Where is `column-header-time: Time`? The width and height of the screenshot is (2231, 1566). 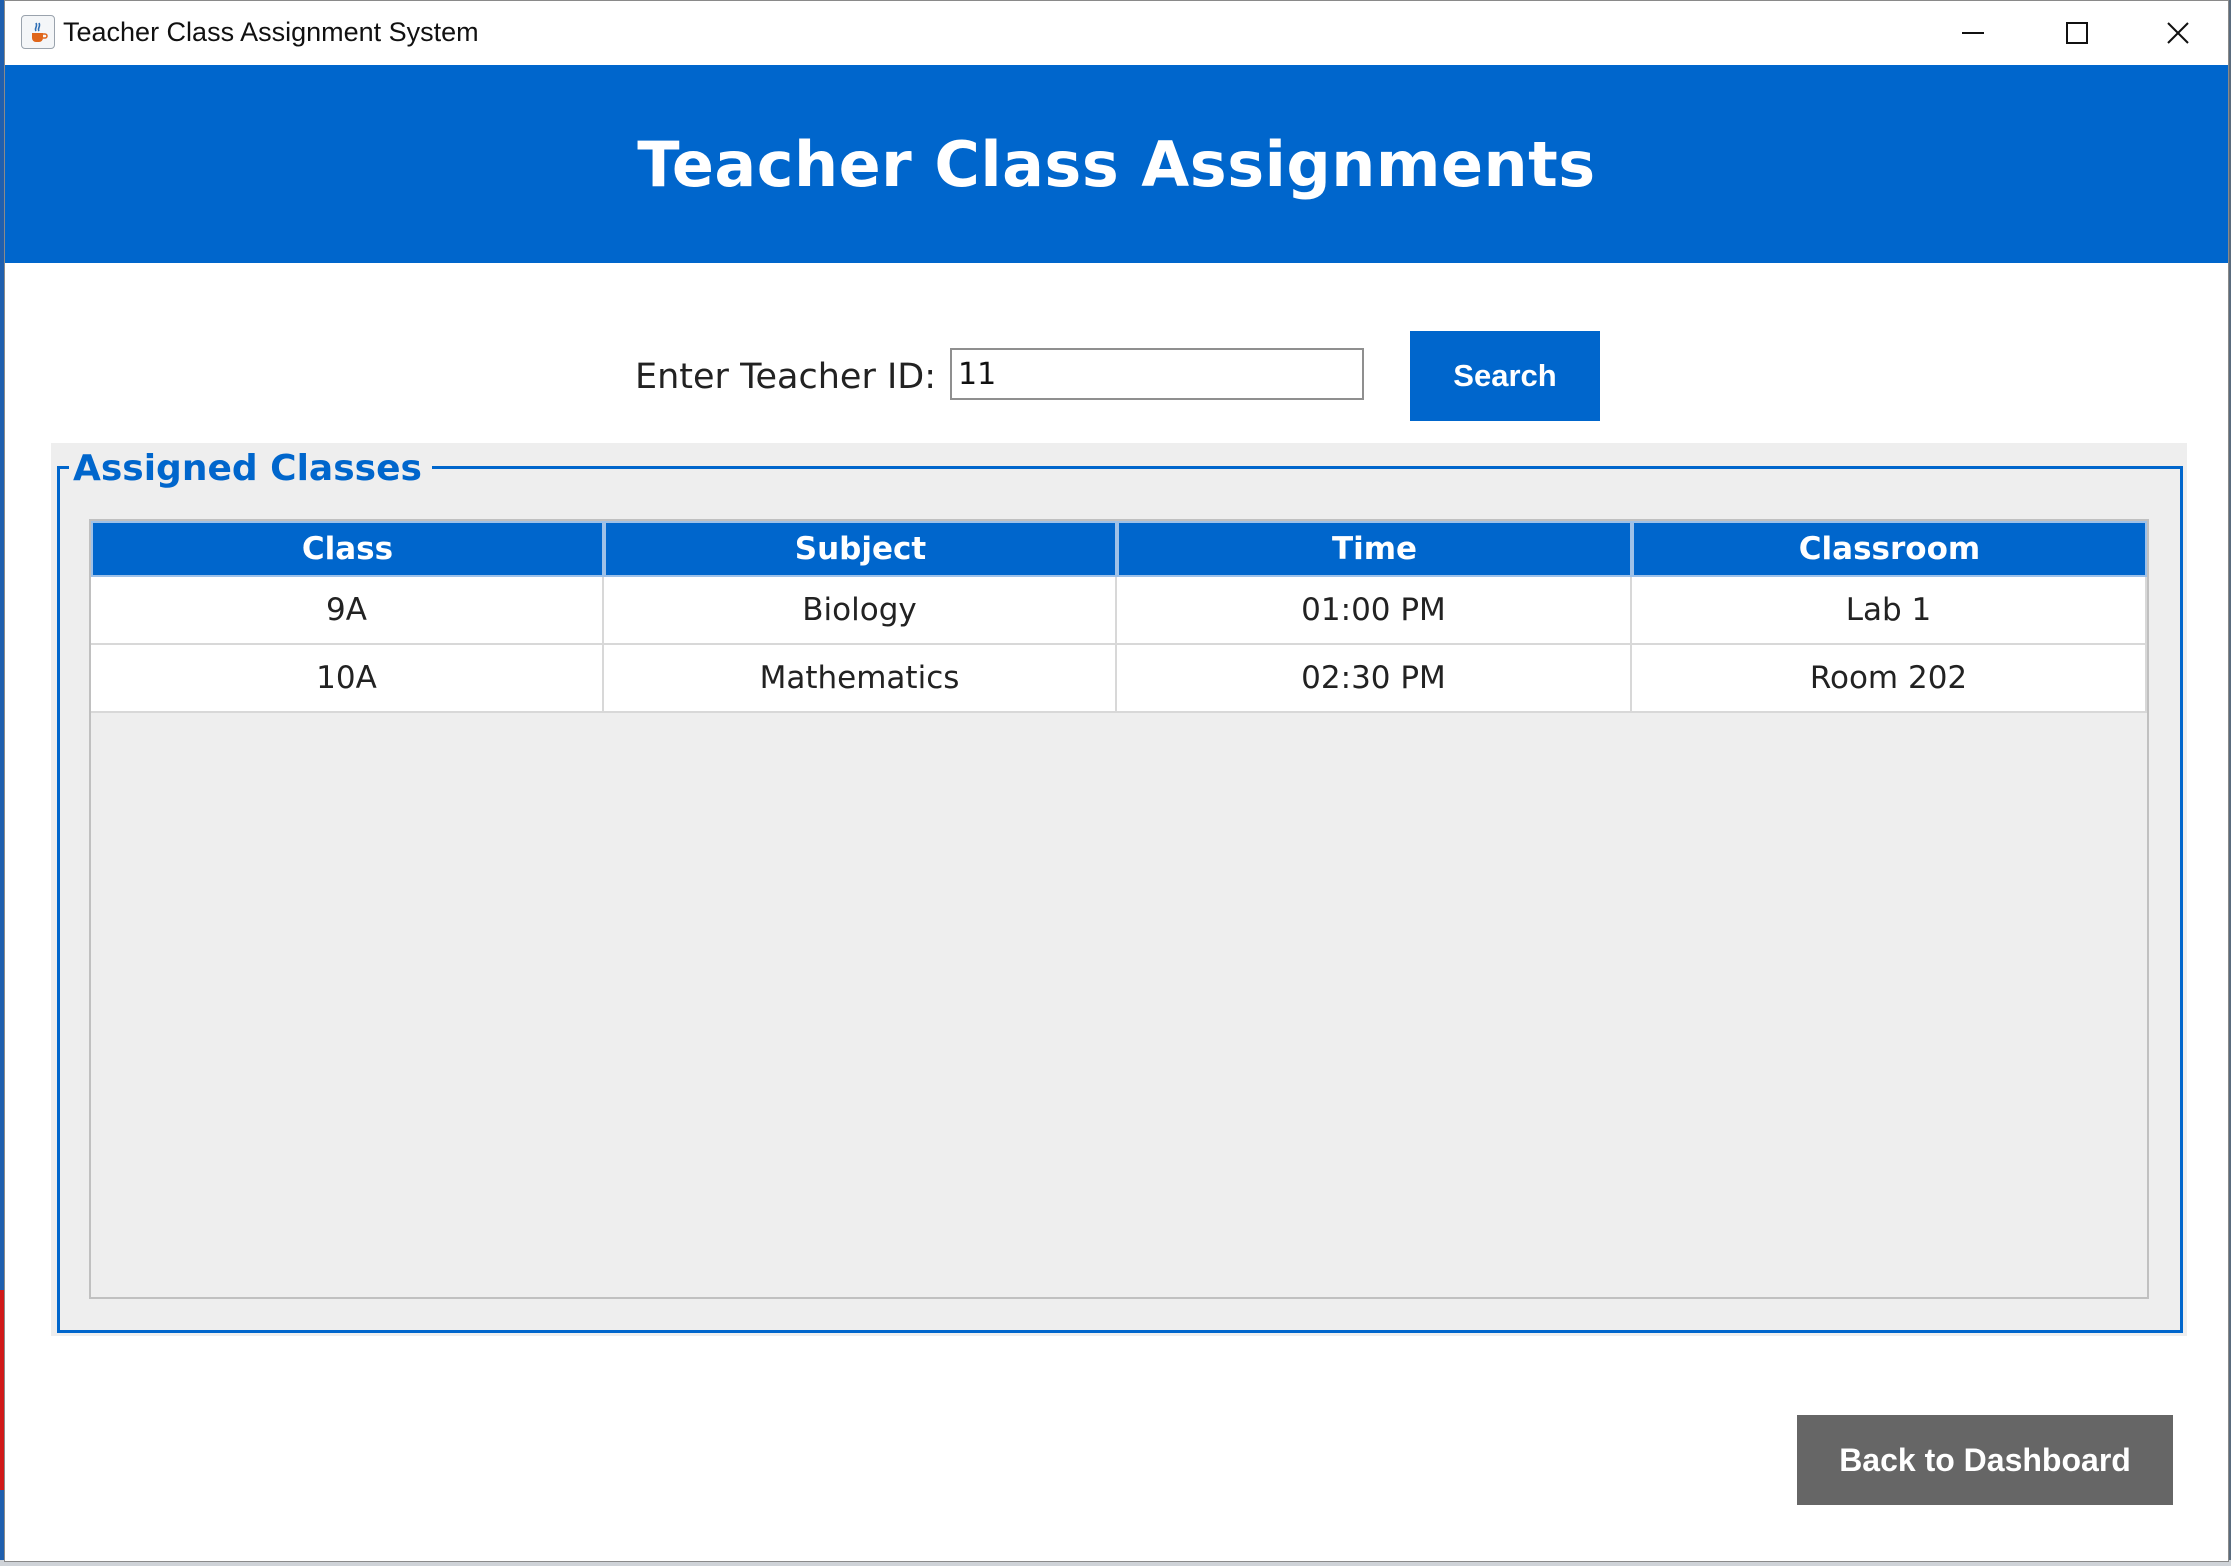
column-header-time: Time is located at coordinates (1374, 549).